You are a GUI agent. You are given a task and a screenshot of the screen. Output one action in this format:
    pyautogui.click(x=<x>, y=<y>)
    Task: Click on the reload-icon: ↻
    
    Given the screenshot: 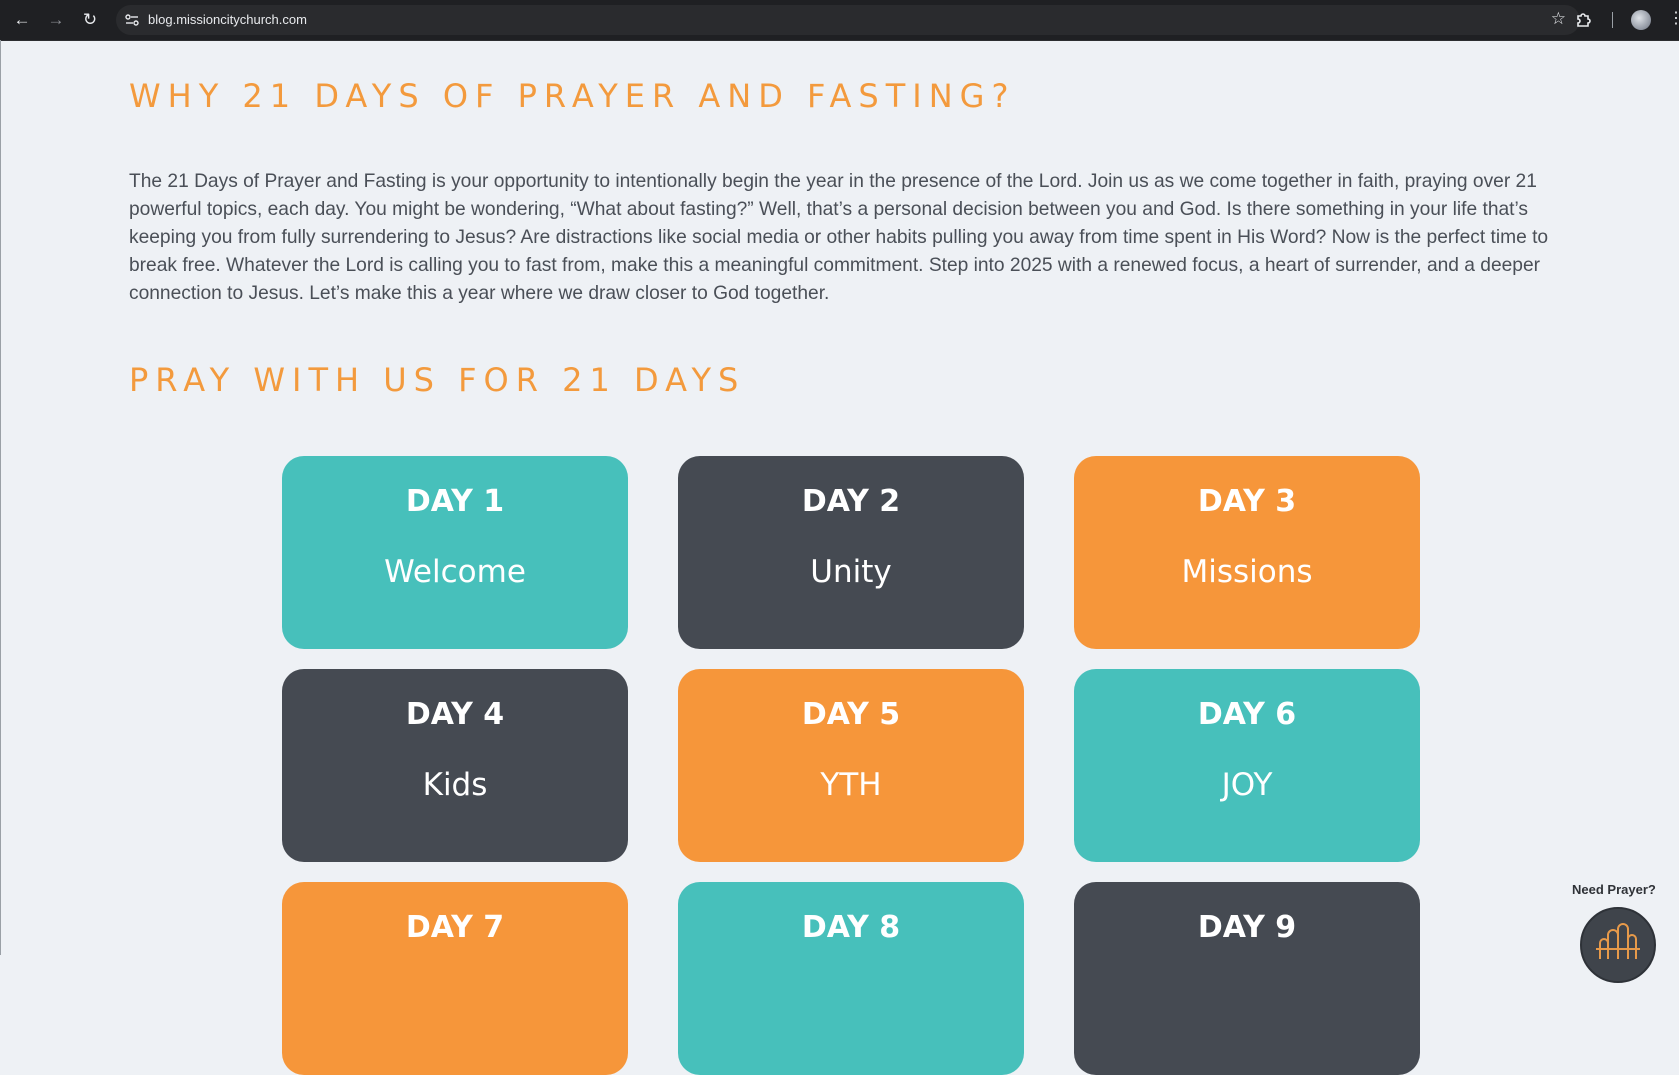 What is the action you would take?
    pyautogui.click(x=90, y=20)
    